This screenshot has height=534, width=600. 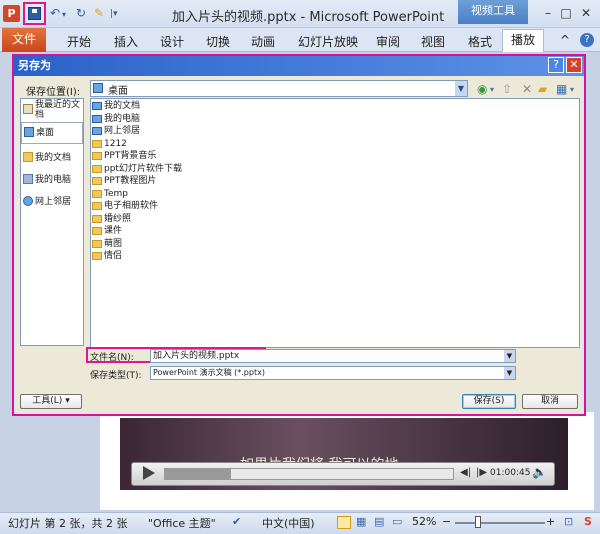 I want to click on back-icon: ◉, so click(x=482, y=89).